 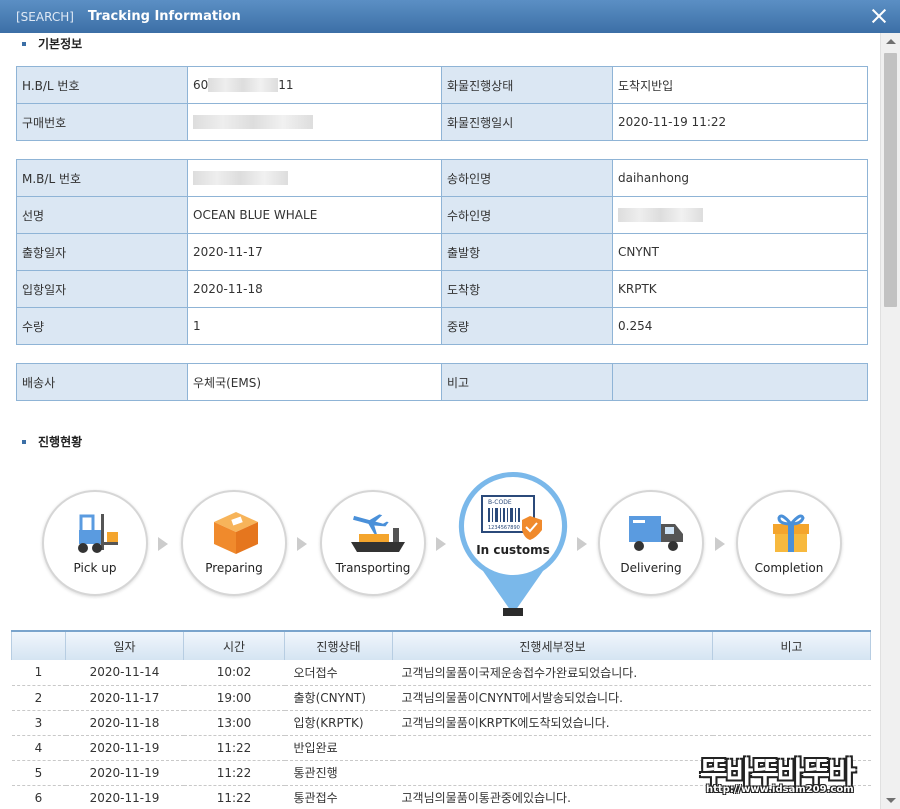 I want to click on box-icon, so click(x=236, y=533).